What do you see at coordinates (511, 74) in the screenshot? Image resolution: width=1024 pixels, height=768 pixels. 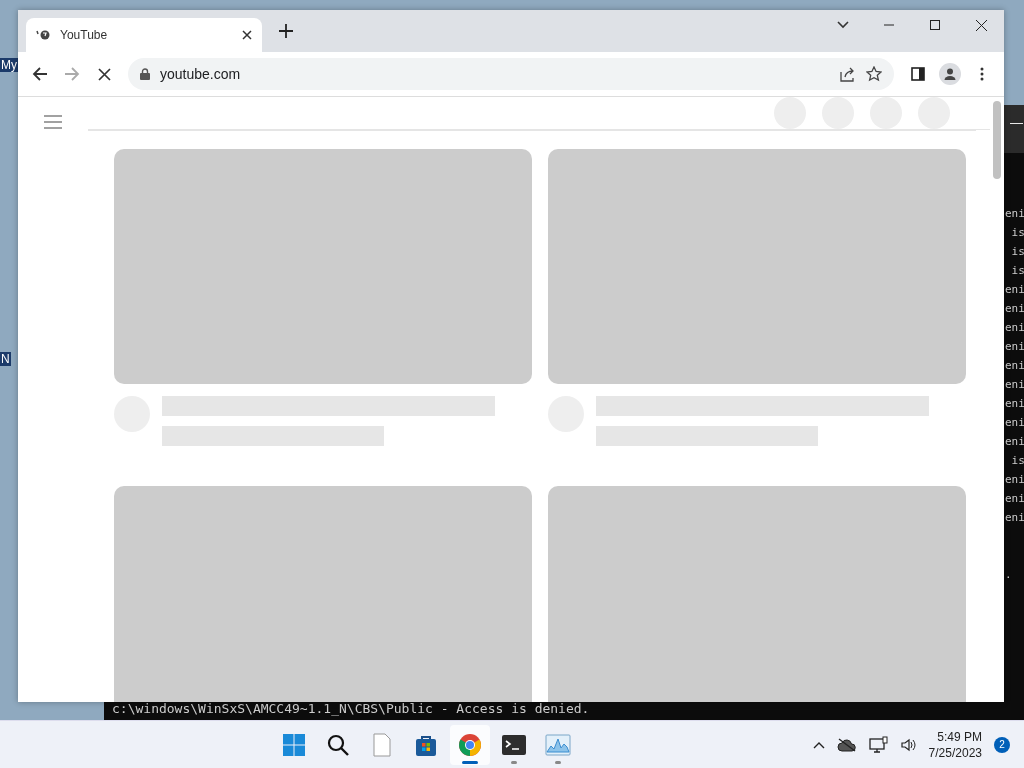 I see `address-bar: youtube.com` at bounding box center [511, 74].